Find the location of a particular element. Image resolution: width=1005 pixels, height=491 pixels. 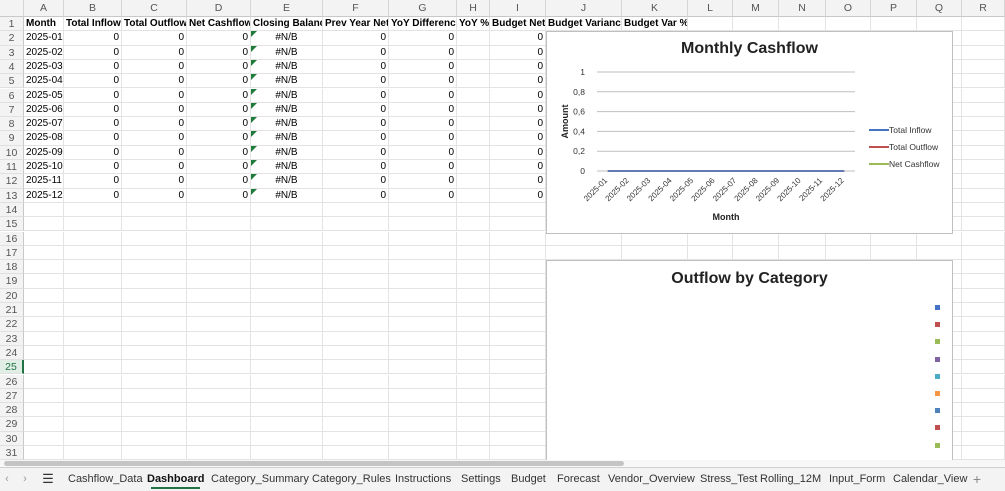

cell-c21 is located at coordinates (154, 310).